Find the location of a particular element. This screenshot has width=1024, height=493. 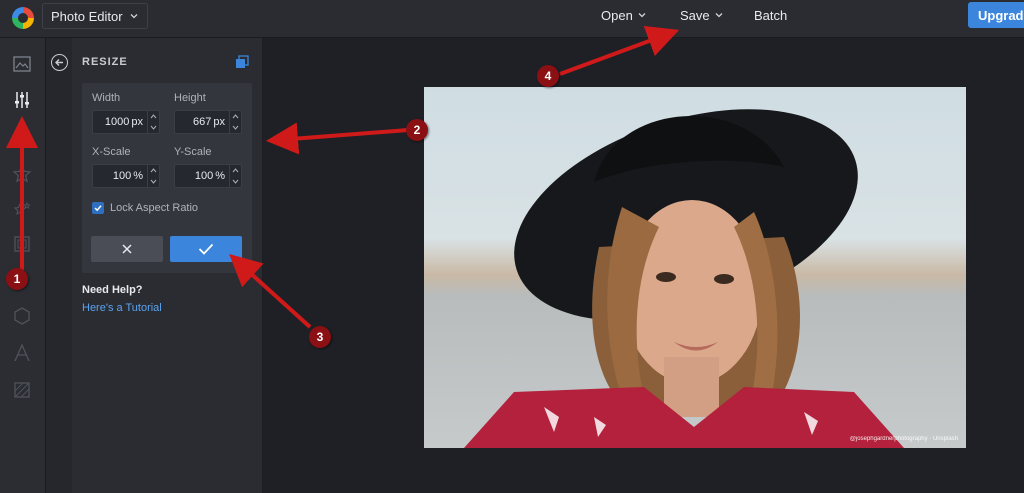

back-arrow-icon is located at coordinates (59, 62).